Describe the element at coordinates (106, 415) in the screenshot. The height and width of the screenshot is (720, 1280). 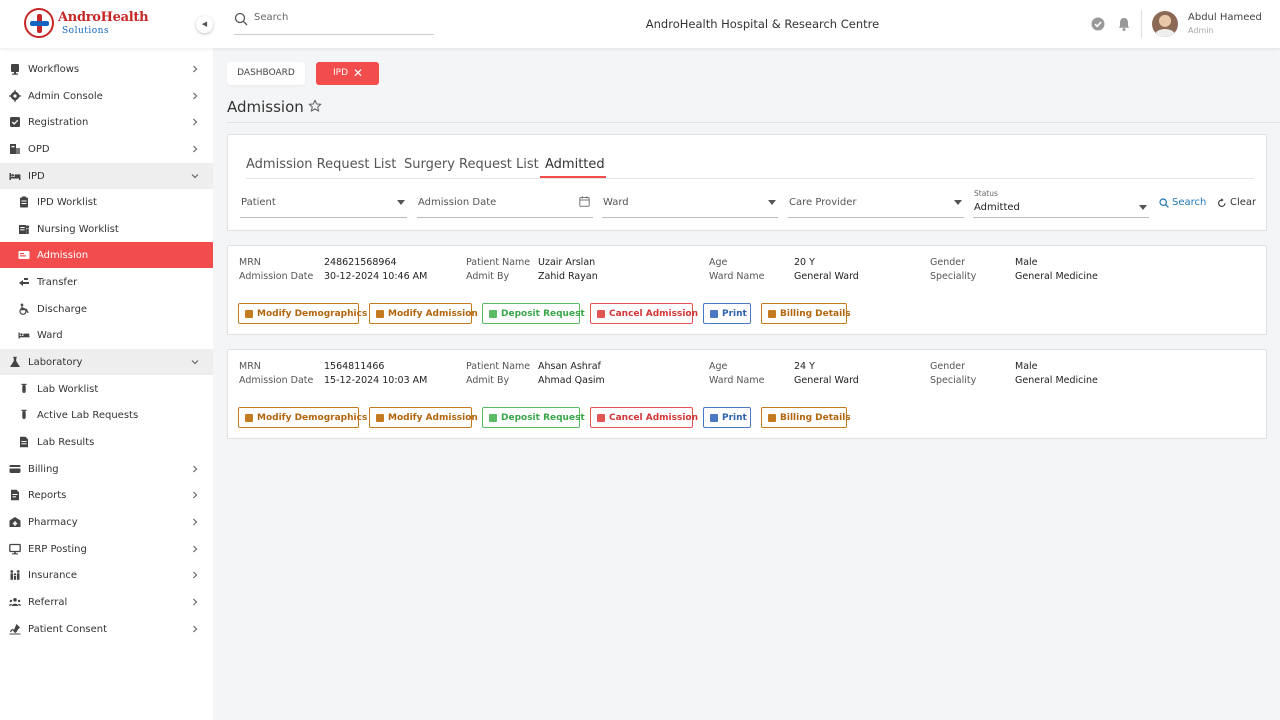
I see `sidebar-item-active-lab-requests: Active Lab Requests` at that location.